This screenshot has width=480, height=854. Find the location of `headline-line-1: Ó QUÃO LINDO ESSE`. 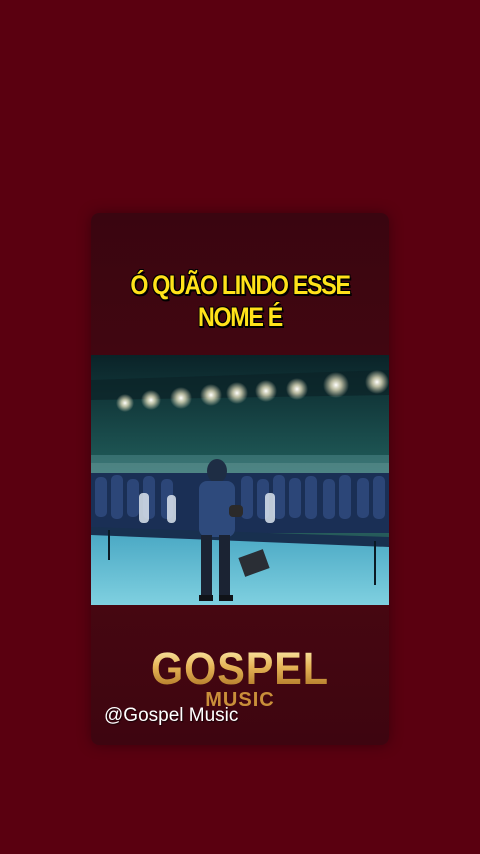

headline-line-1: Ó QUÃO LINDO ESSE is located at coordinates (240, 285).